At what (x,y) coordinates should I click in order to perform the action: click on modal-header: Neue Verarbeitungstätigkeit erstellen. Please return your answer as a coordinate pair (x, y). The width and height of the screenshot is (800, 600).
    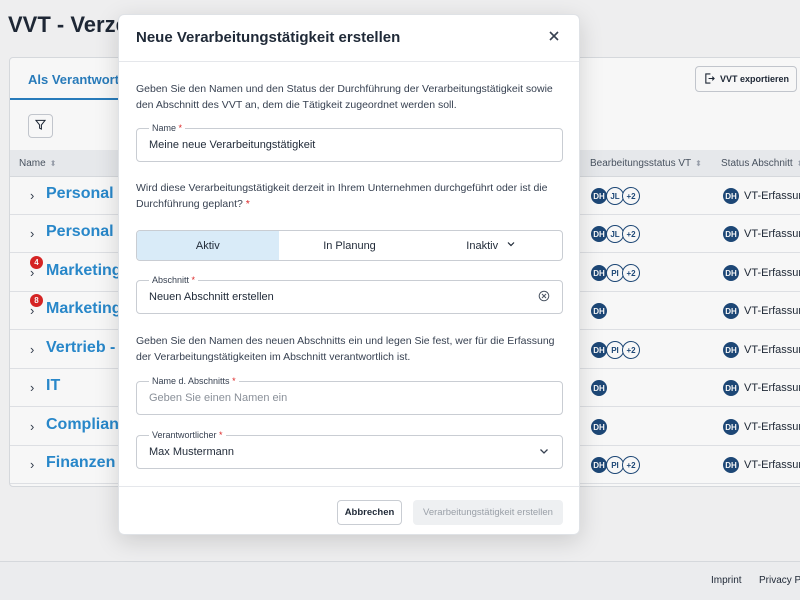
    Looking at the image, I should click on (349, 38).